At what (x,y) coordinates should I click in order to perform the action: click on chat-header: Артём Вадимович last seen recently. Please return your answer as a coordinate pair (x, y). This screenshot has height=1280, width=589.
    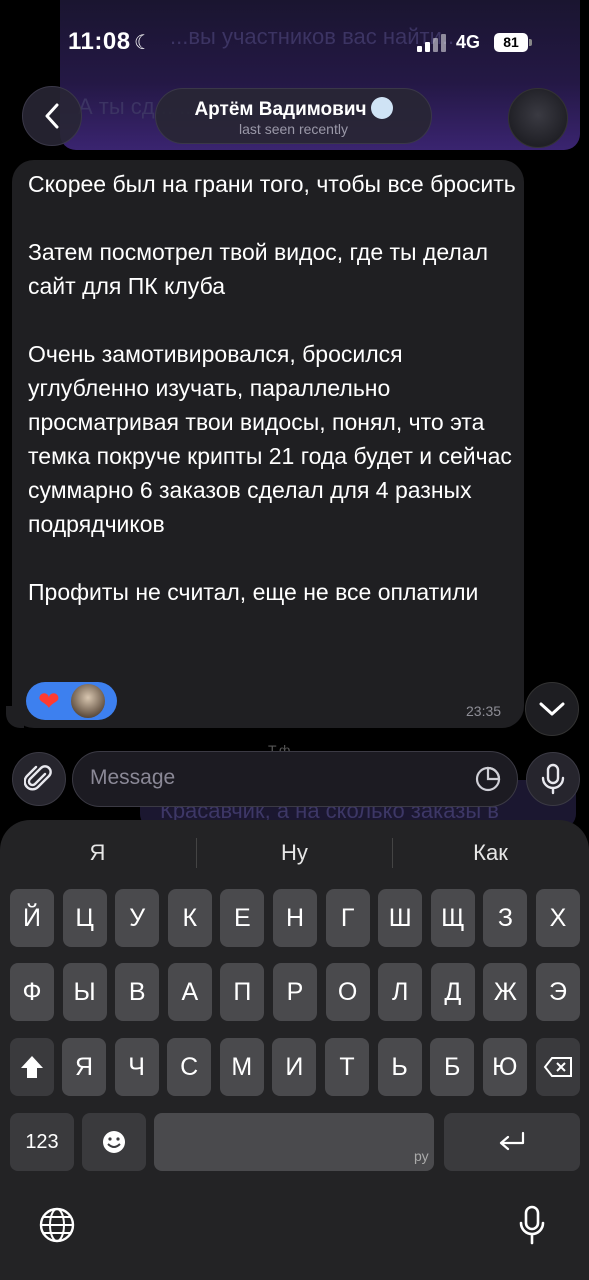
    Looking at the image, I should click on (293, 116).